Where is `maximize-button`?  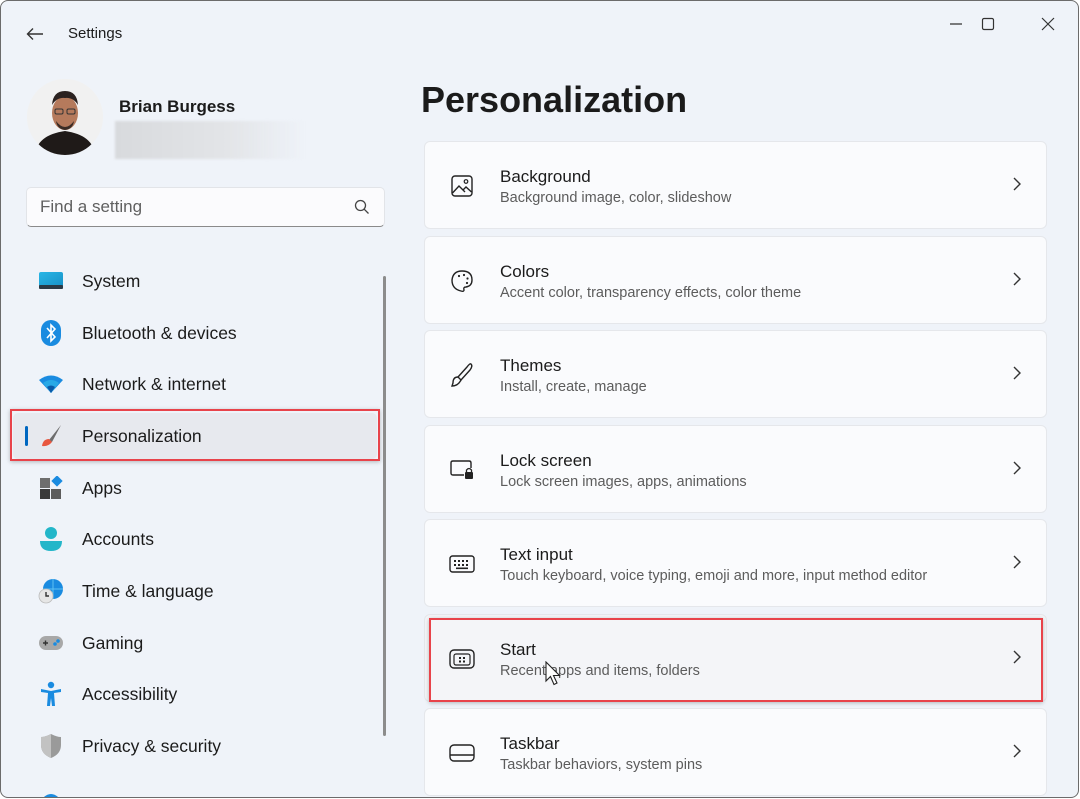 maximize-button is located at coordinates (988, 24).